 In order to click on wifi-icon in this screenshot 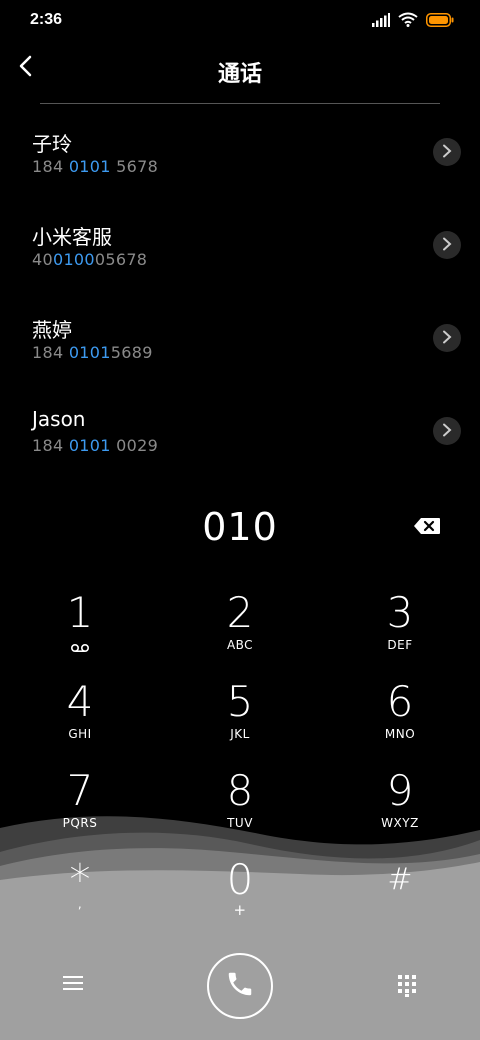, I will do `click(408, 21)`.